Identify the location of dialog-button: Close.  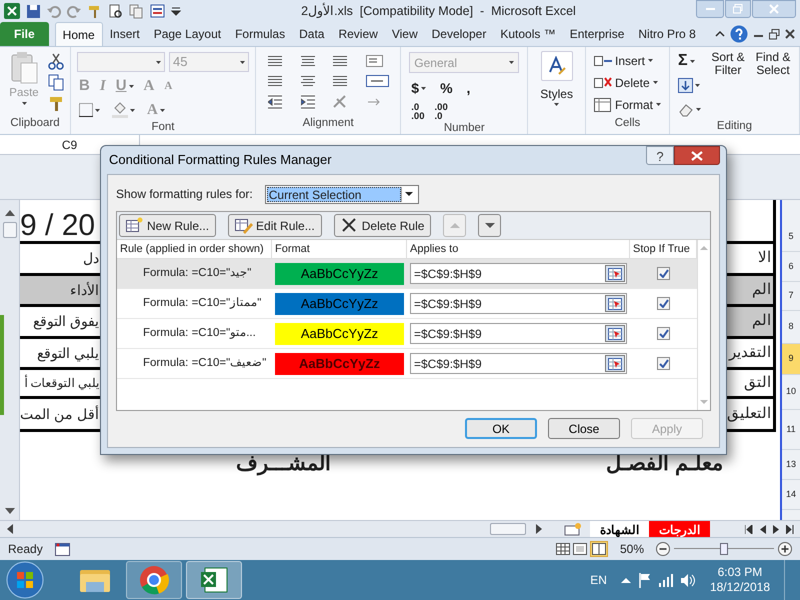
(584, 428).